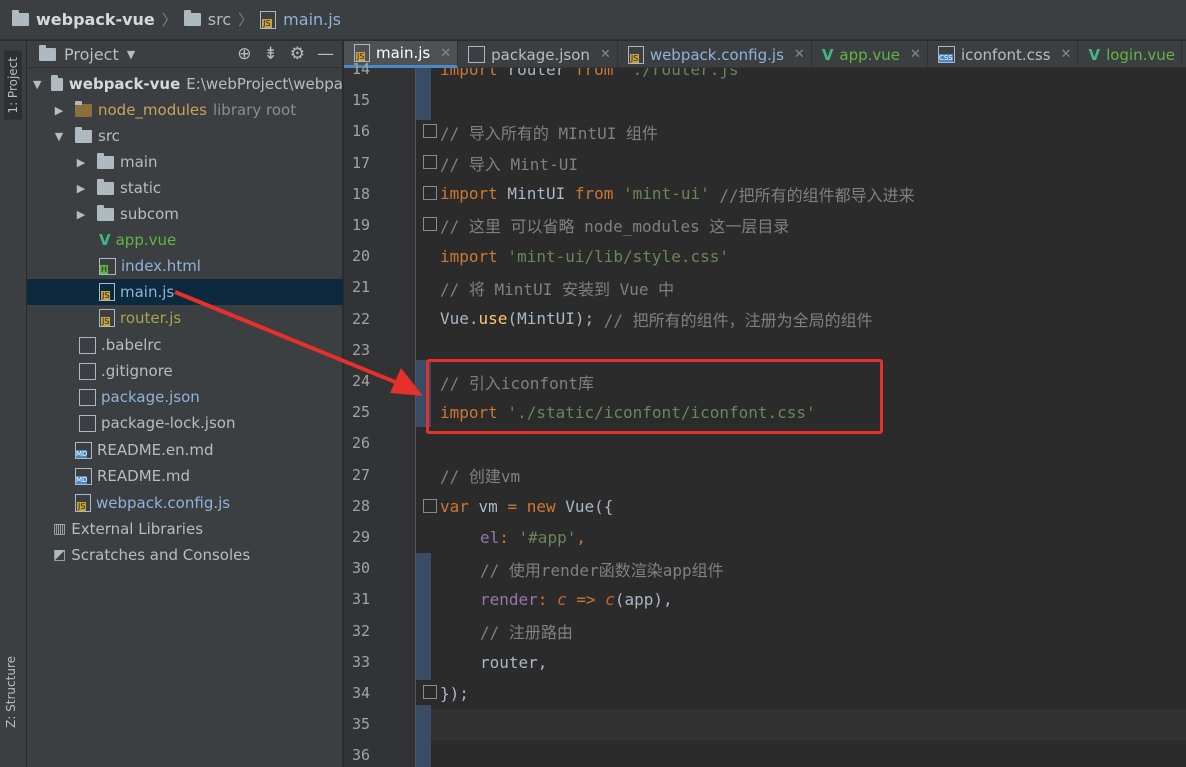  Describe the element at coordinates (185, 162) in the screenshot. I see `tree-item-main: ▶ main` at that location.